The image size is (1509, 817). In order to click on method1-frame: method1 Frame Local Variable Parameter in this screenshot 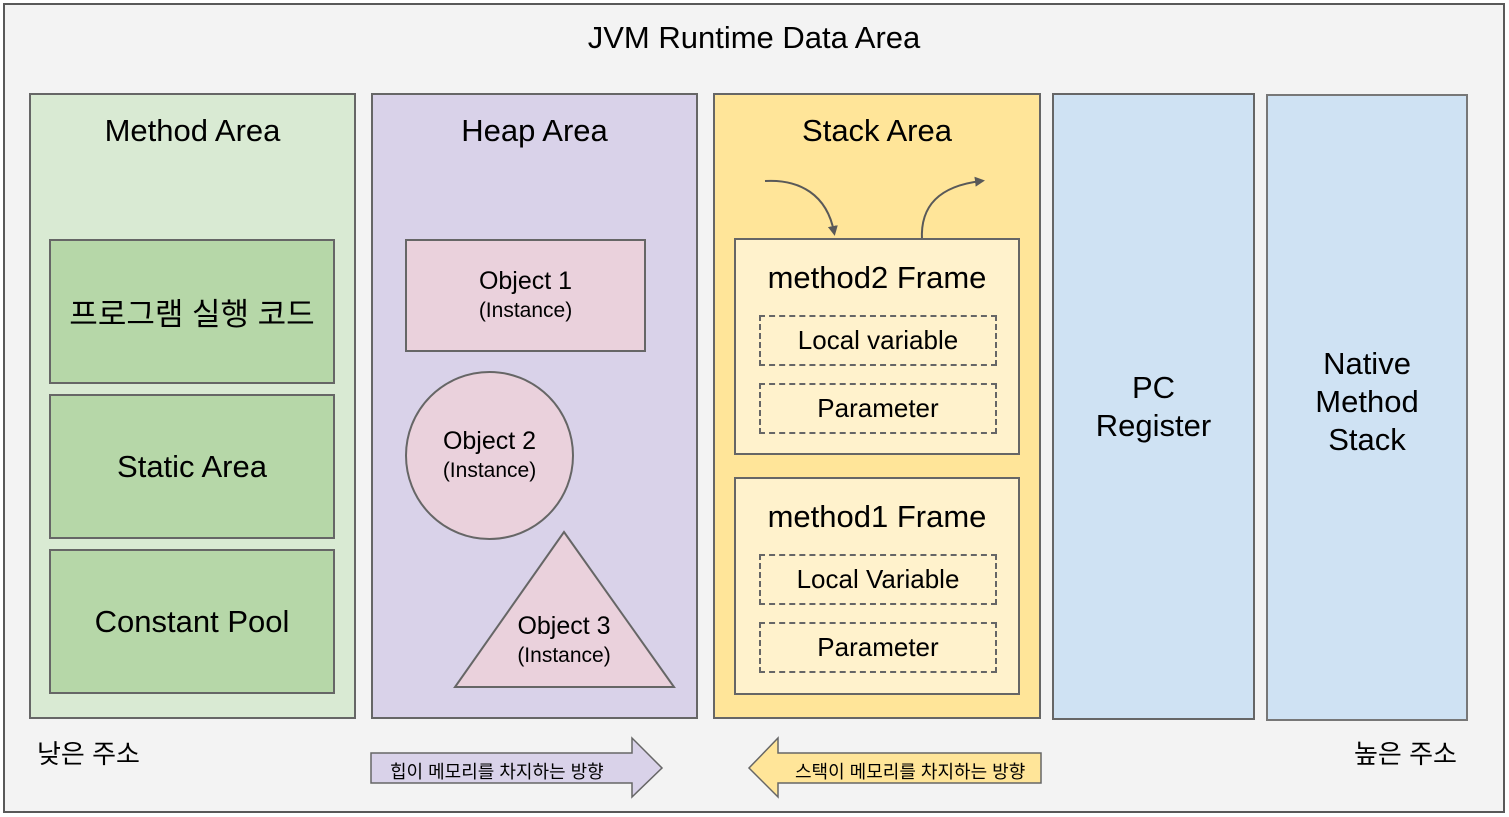, I will do `click(877, 586)`.